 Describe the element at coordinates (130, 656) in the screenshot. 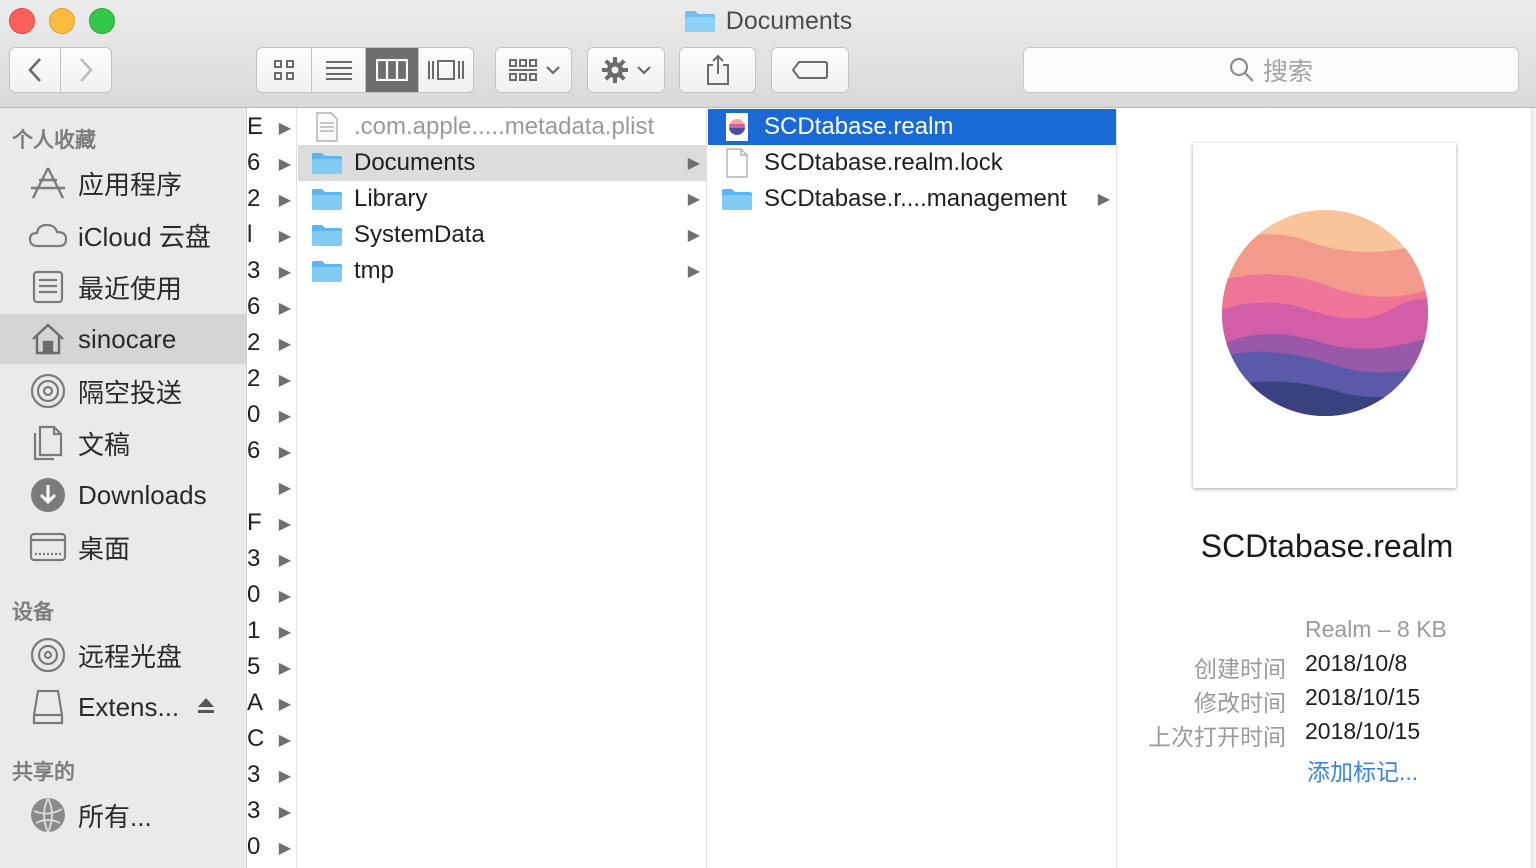

I see `sidebar-item-label: 远程光盘` at that location.